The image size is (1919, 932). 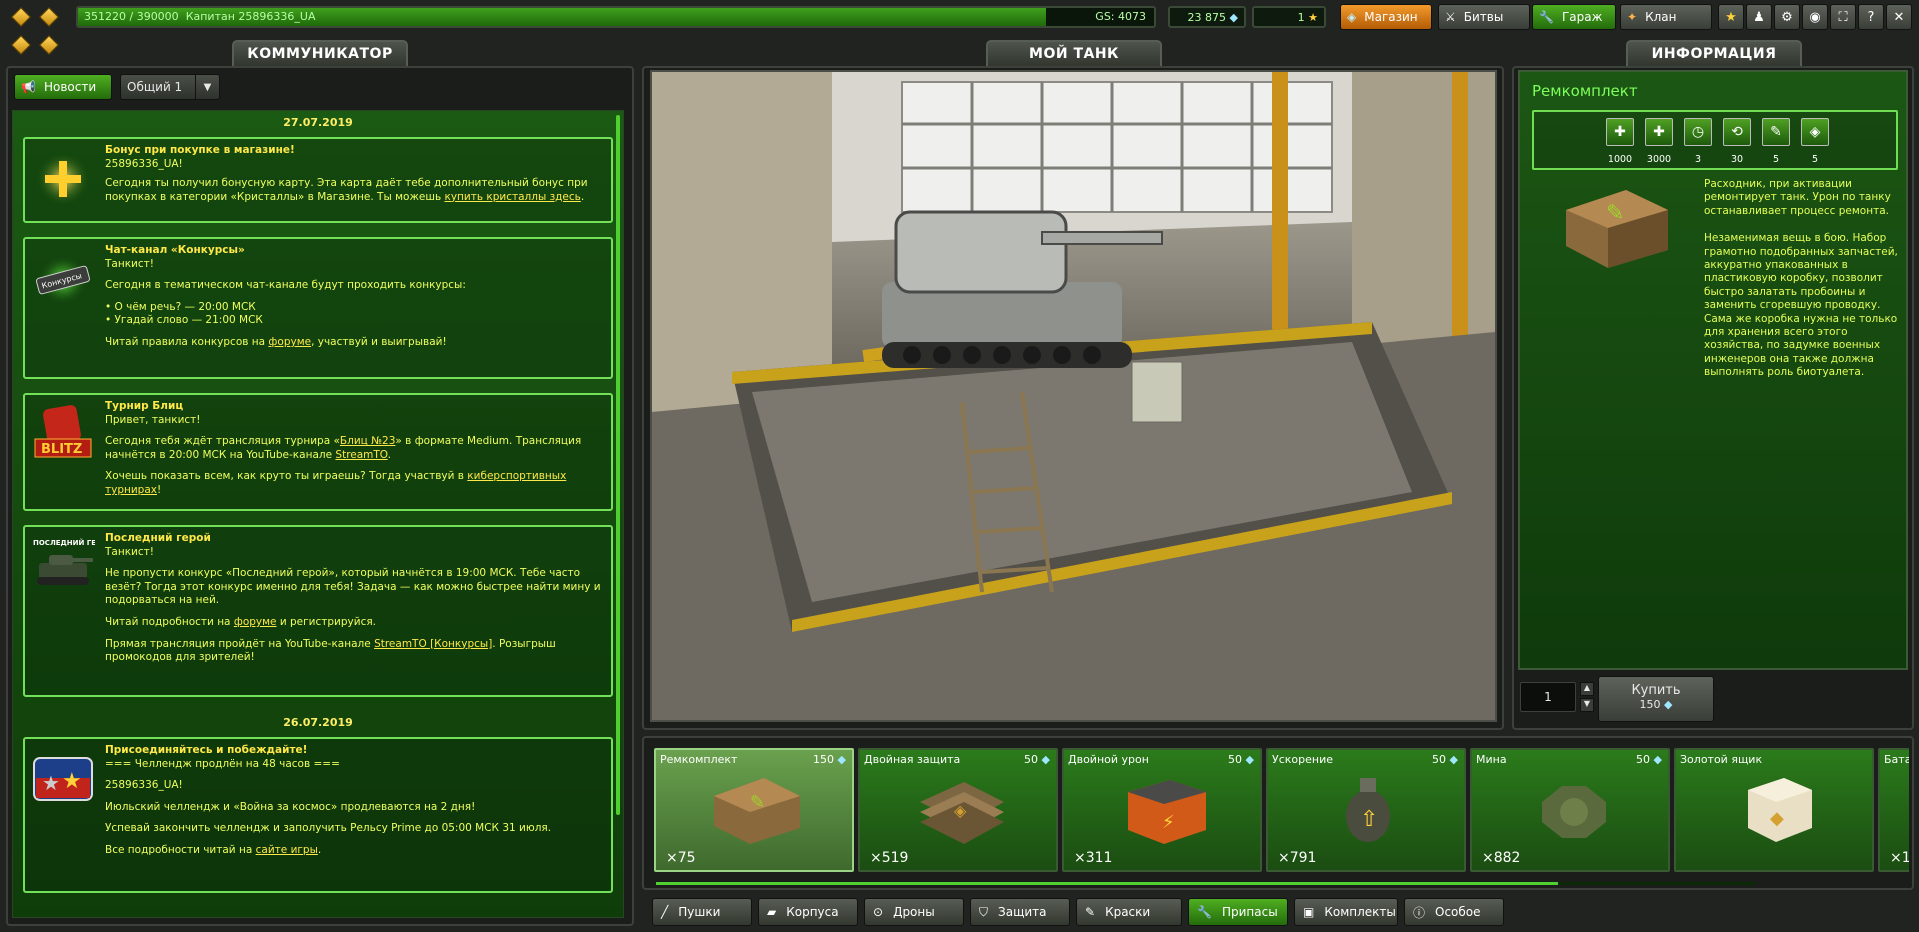 I want to click on wrench-icon: 🔧, so click(x=1546, y=17).